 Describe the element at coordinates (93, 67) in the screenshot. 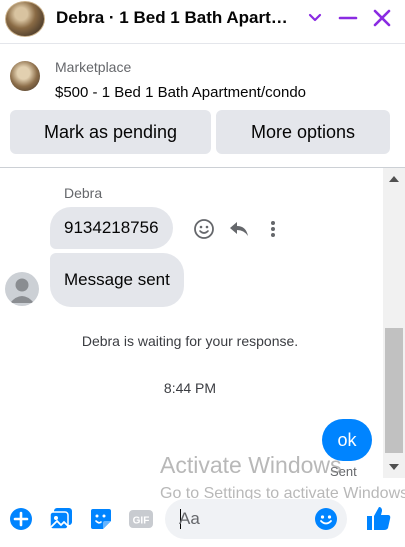

I see `listing-source: Marketplace` at that location.